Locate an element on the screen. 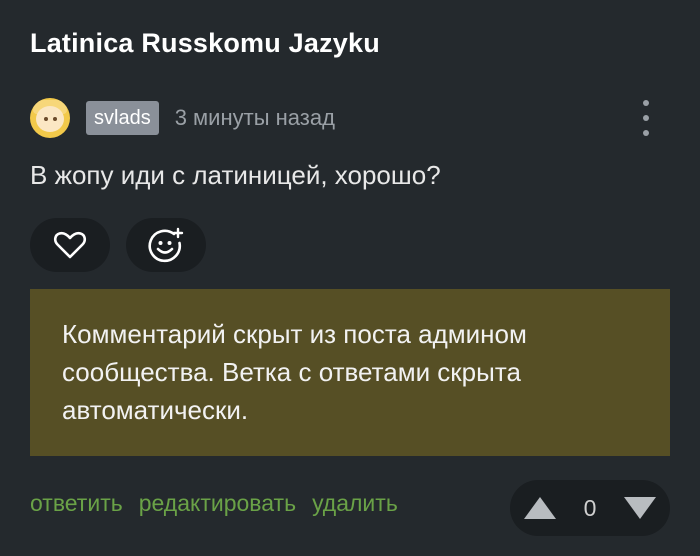  post-title: Latinica Russkomu Jazyku is located at coordinates (205, 43).